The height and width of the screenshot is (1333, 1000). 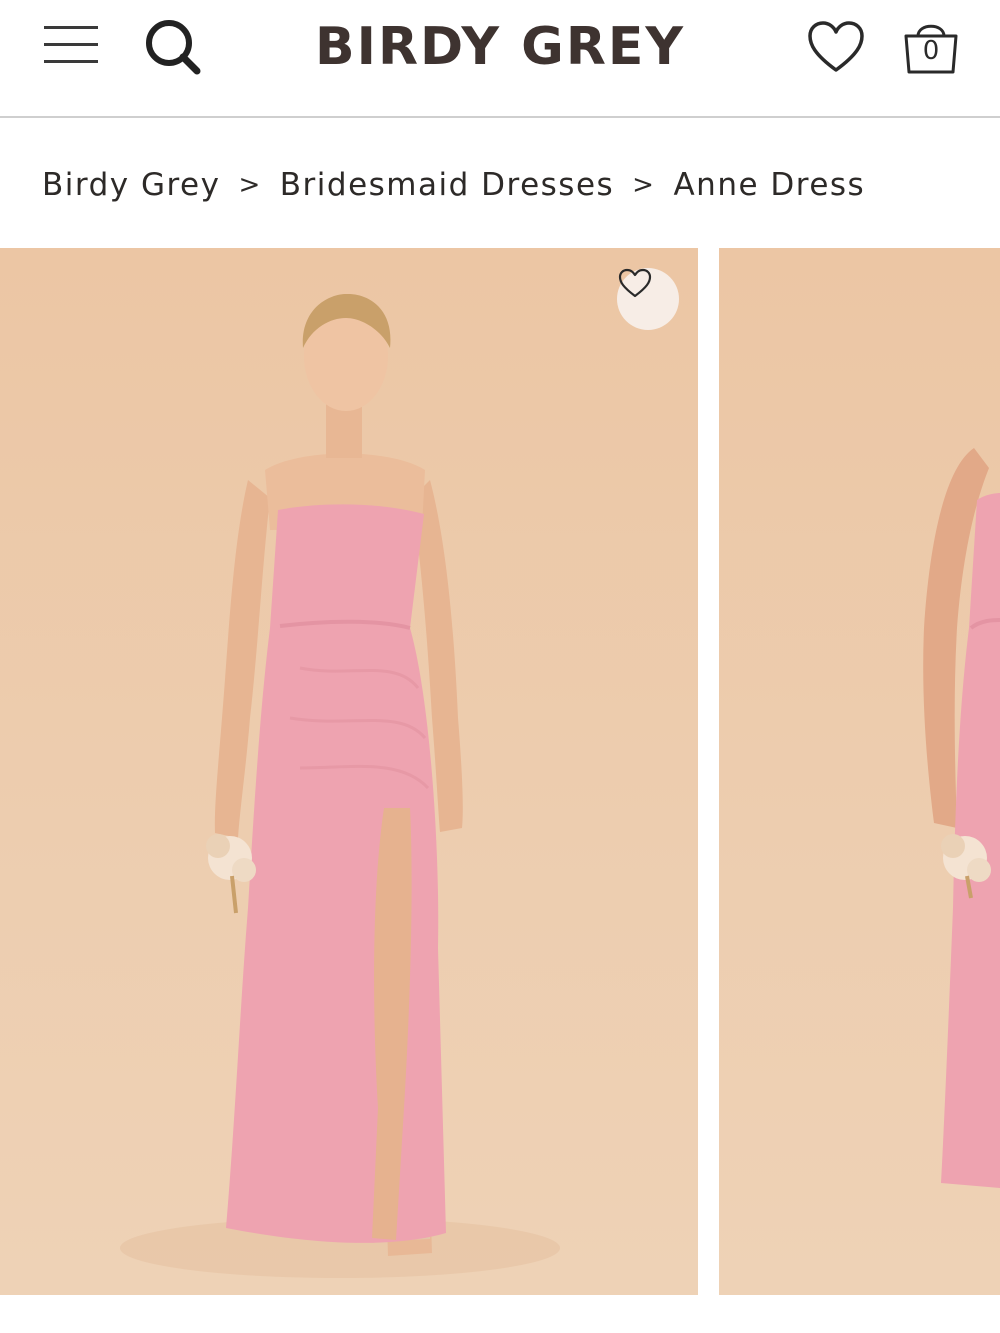 What do you see at coordinates (500, 47) in the screenshot?
I see `brand-logo: BIRDY GREY` at bounding box center [500, 47].